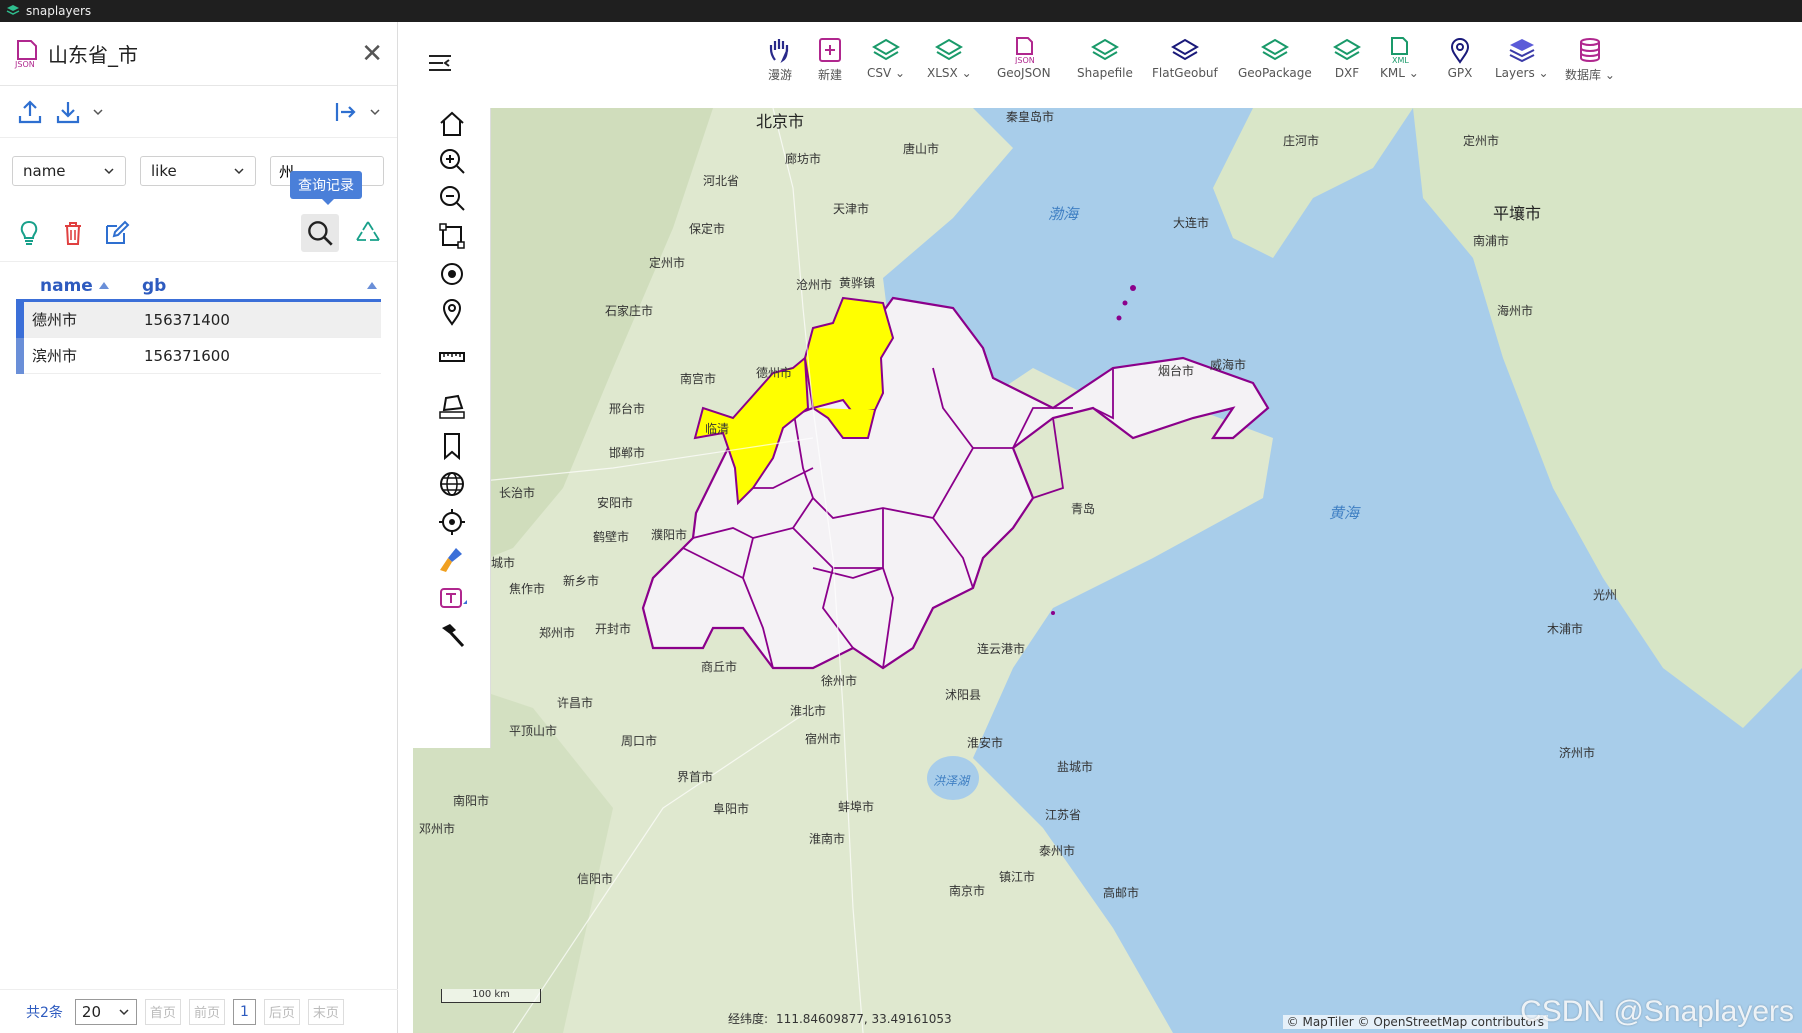 The width and height of the screenshot is (1802, 1033). What do you see at coordinates (326, 188) in the screenshot?
I see `search-tooltip: 查询记录` at bounding box center [326, 188].